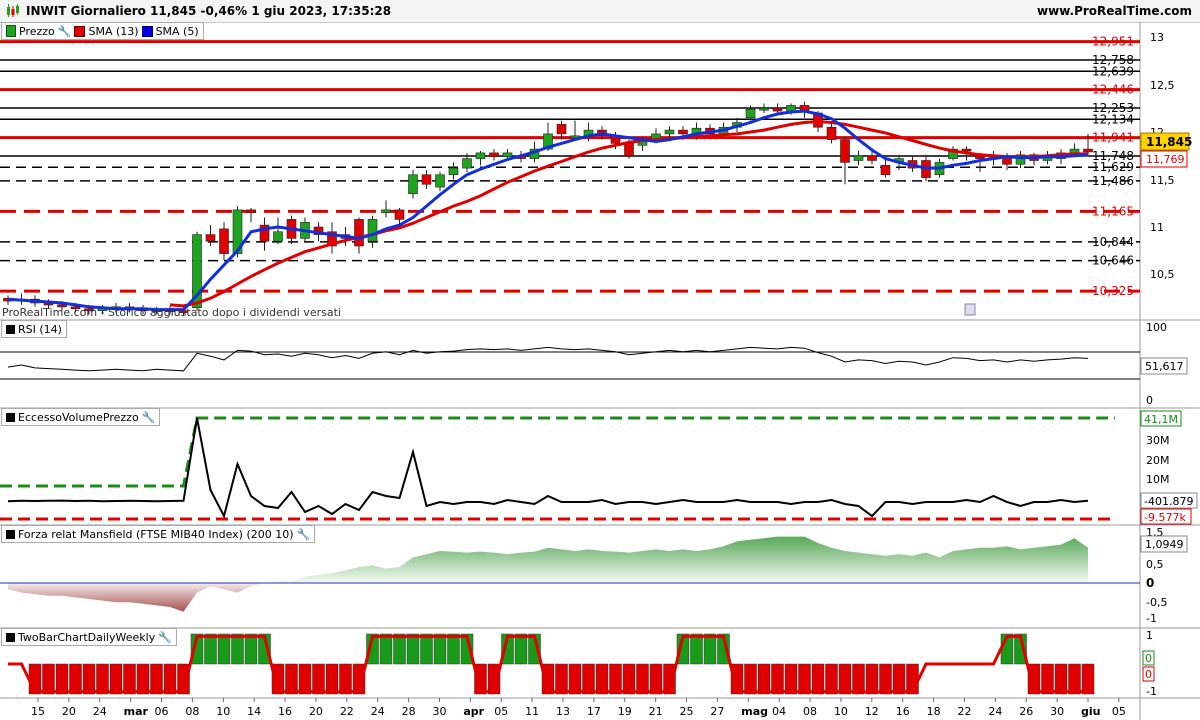 This screenshot has width=1200, height=720. Describe the element at coordinates (1165, 159) in the screenshot. I see `sma13-value: 11,769` at that location.